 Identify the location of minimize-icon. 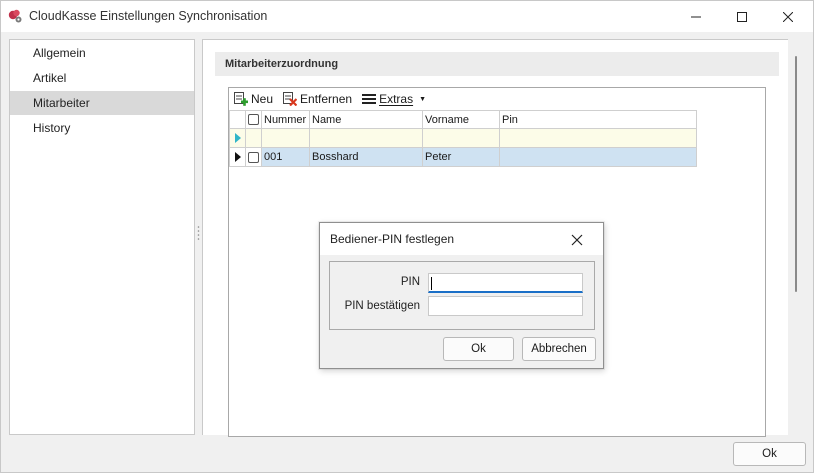
(696, 16).